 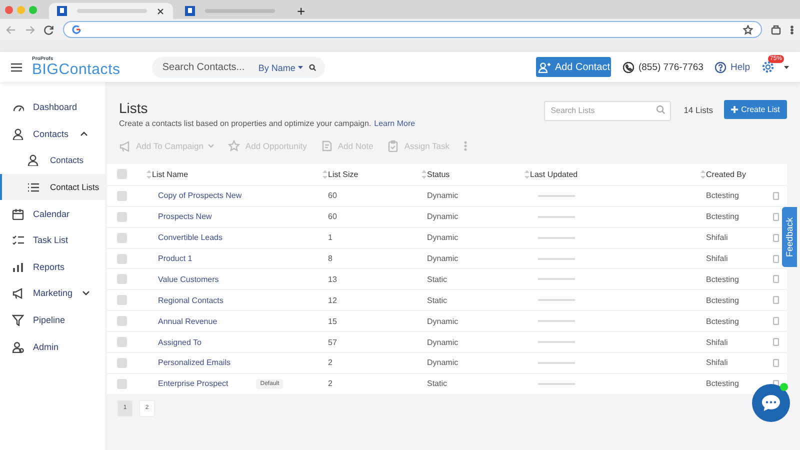 What do you see at coordinates (663, 67) in the screenshot?
I see `phone-link: (855) 776-7763` at bounding box center [663, 67].